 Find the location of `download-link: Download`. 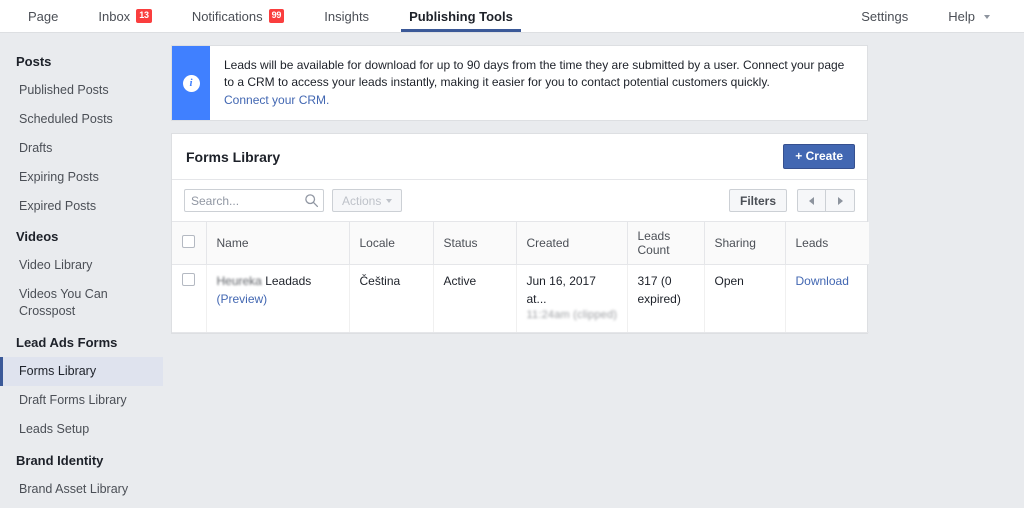

download-link: Download is located at coordinates (822, 281).